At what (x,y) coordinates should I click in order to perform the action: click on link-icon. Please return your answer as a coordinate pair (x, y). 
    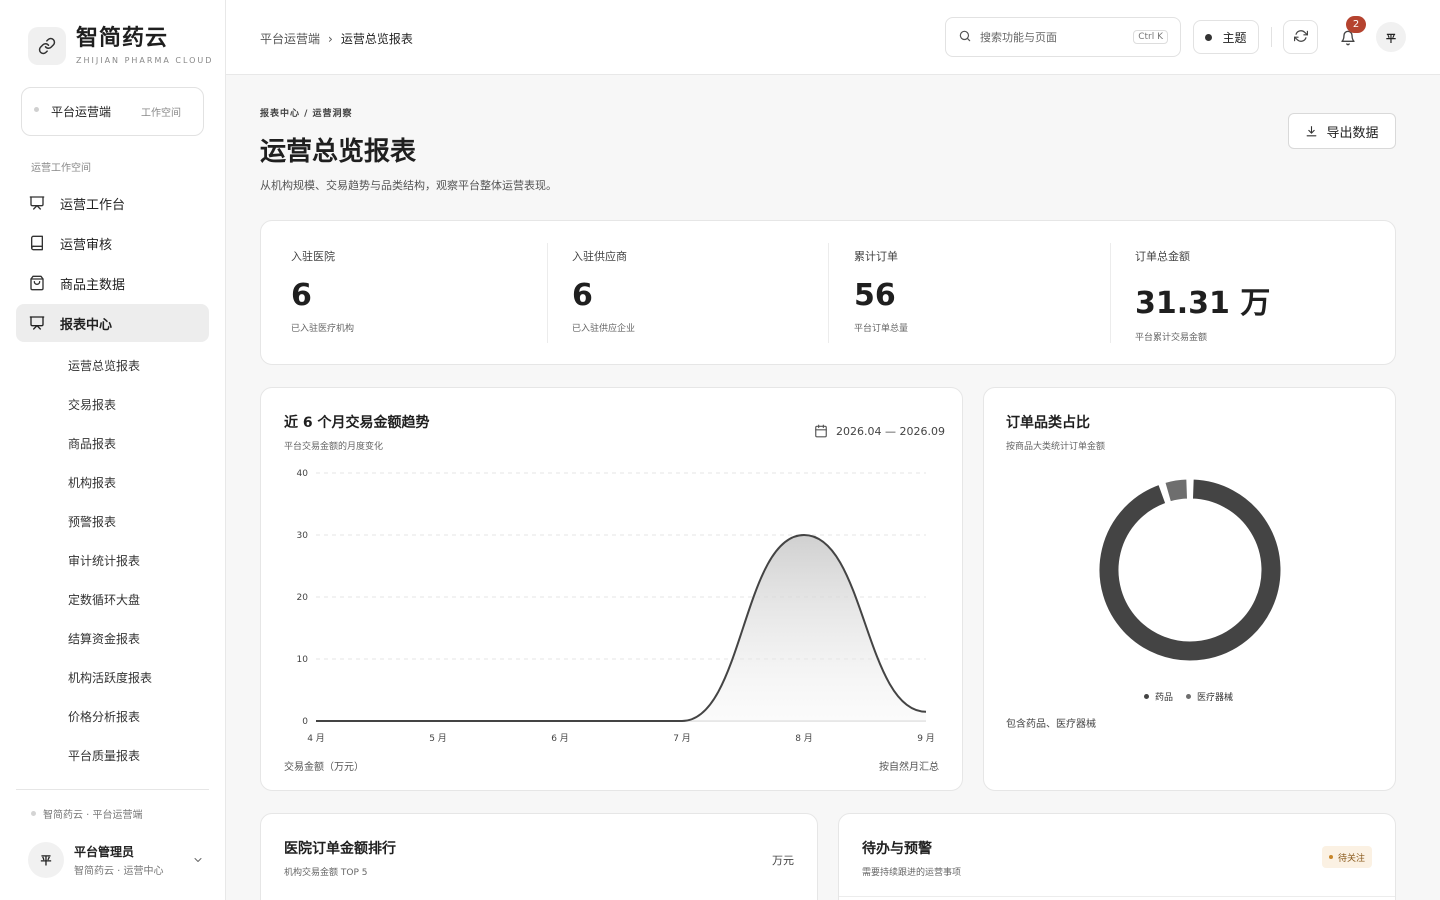
    Looking at the image, I should click on (47, 45).